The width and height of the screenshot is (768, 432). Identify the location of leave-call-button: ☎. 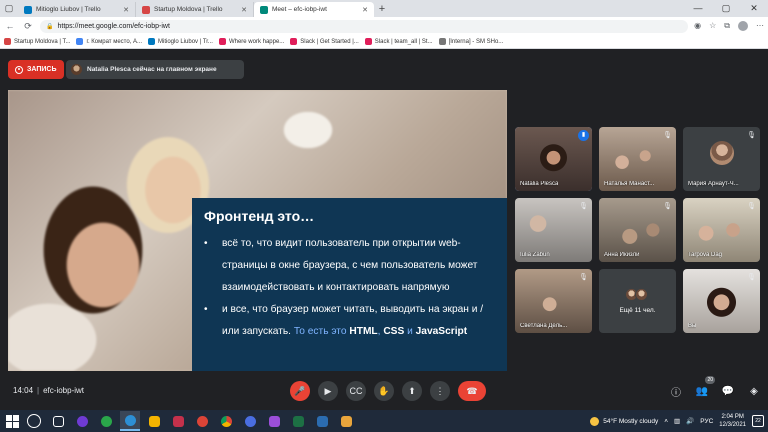
(472, 391).